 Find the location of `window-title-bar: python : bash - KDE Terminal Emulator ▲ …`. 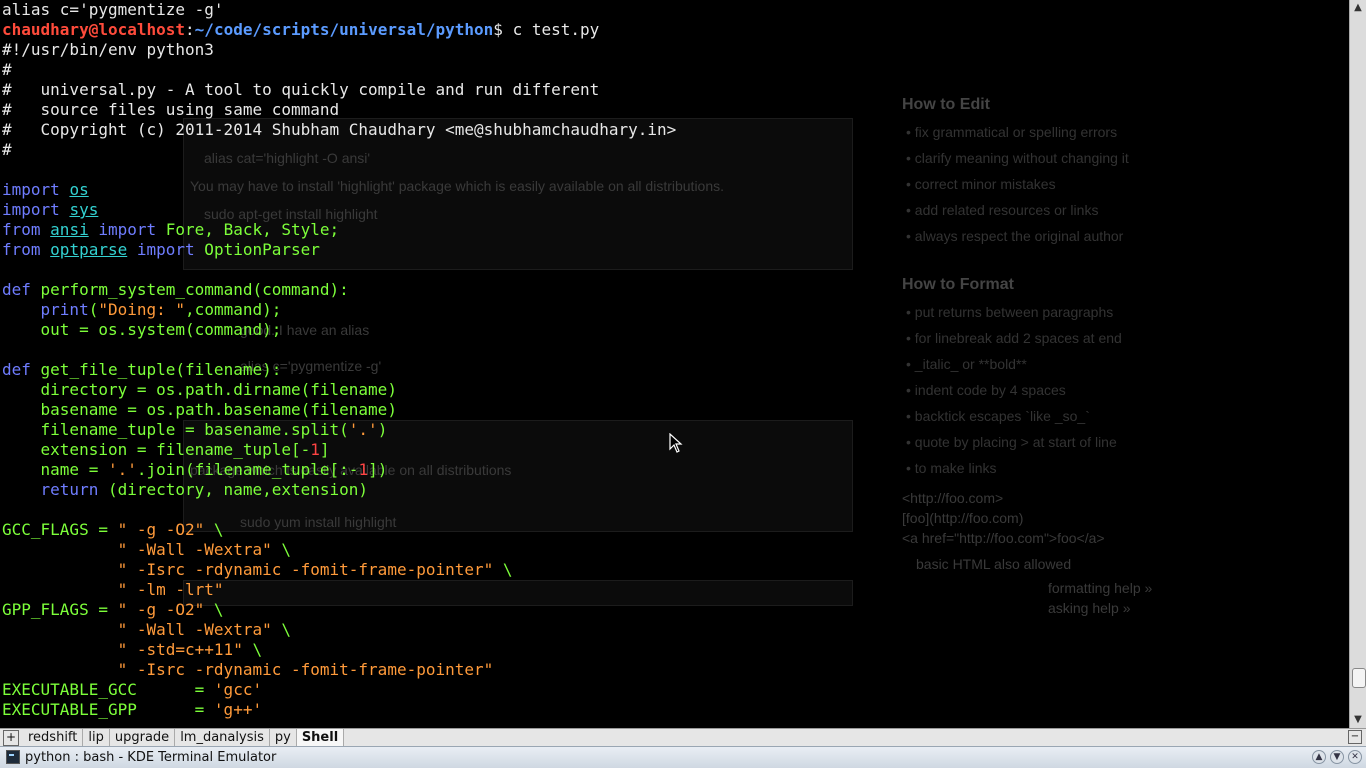

window-title-bar: python : bash - KDE Terminal Emulator ▲ … is located at coordinates (683, 757).